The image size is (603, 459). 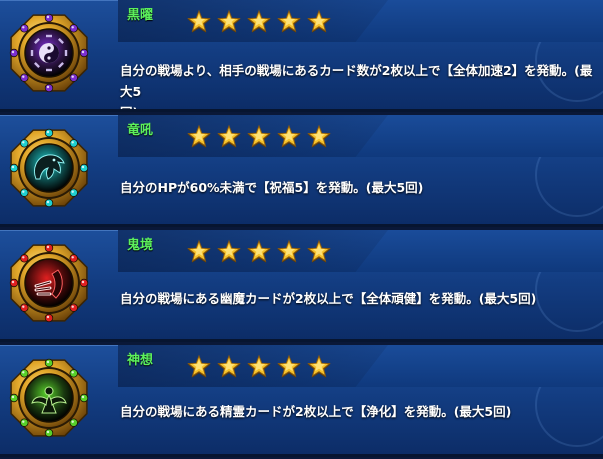 I want to click on skill-description-line1: 自分の戦場にある精霊カードが2枚以上で【浄化】を発動。(最大5回), so click(x=316, y=411).